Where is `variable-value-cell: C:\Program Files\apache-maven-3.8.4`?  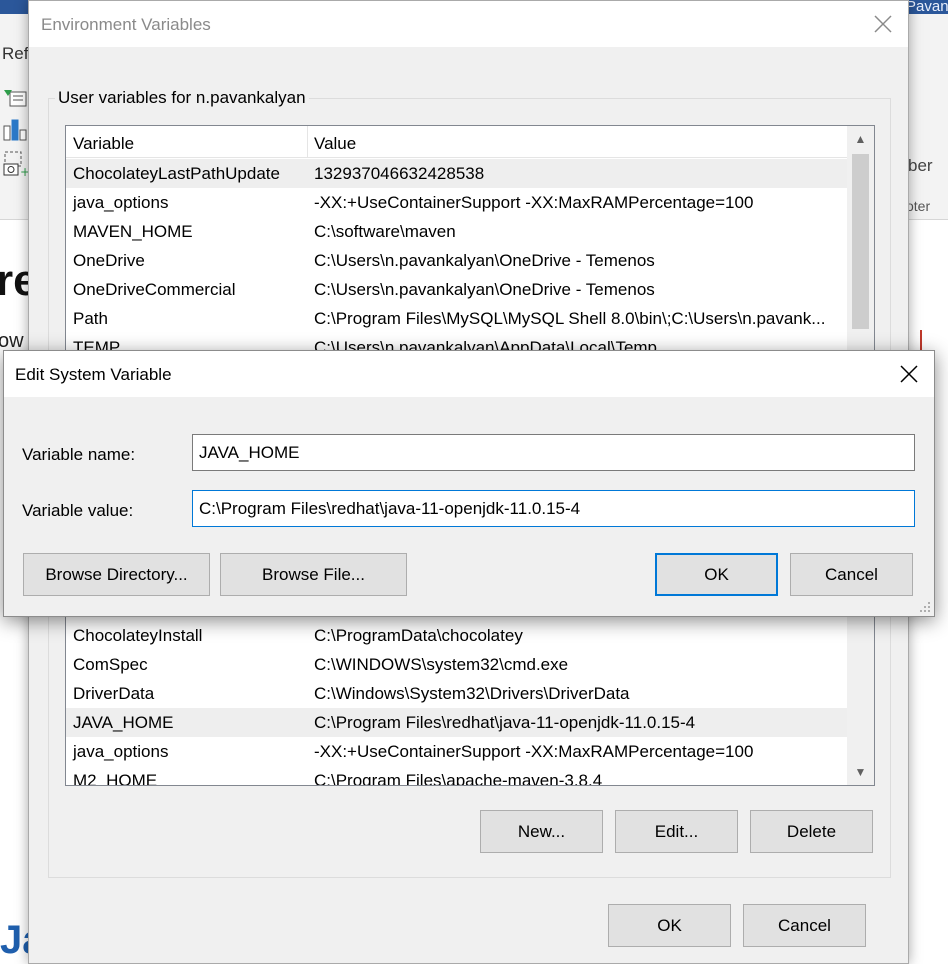 variable-value-cell: C:\Program Files\apache-maven-3.8.4 is located at coordinates (458, 778).